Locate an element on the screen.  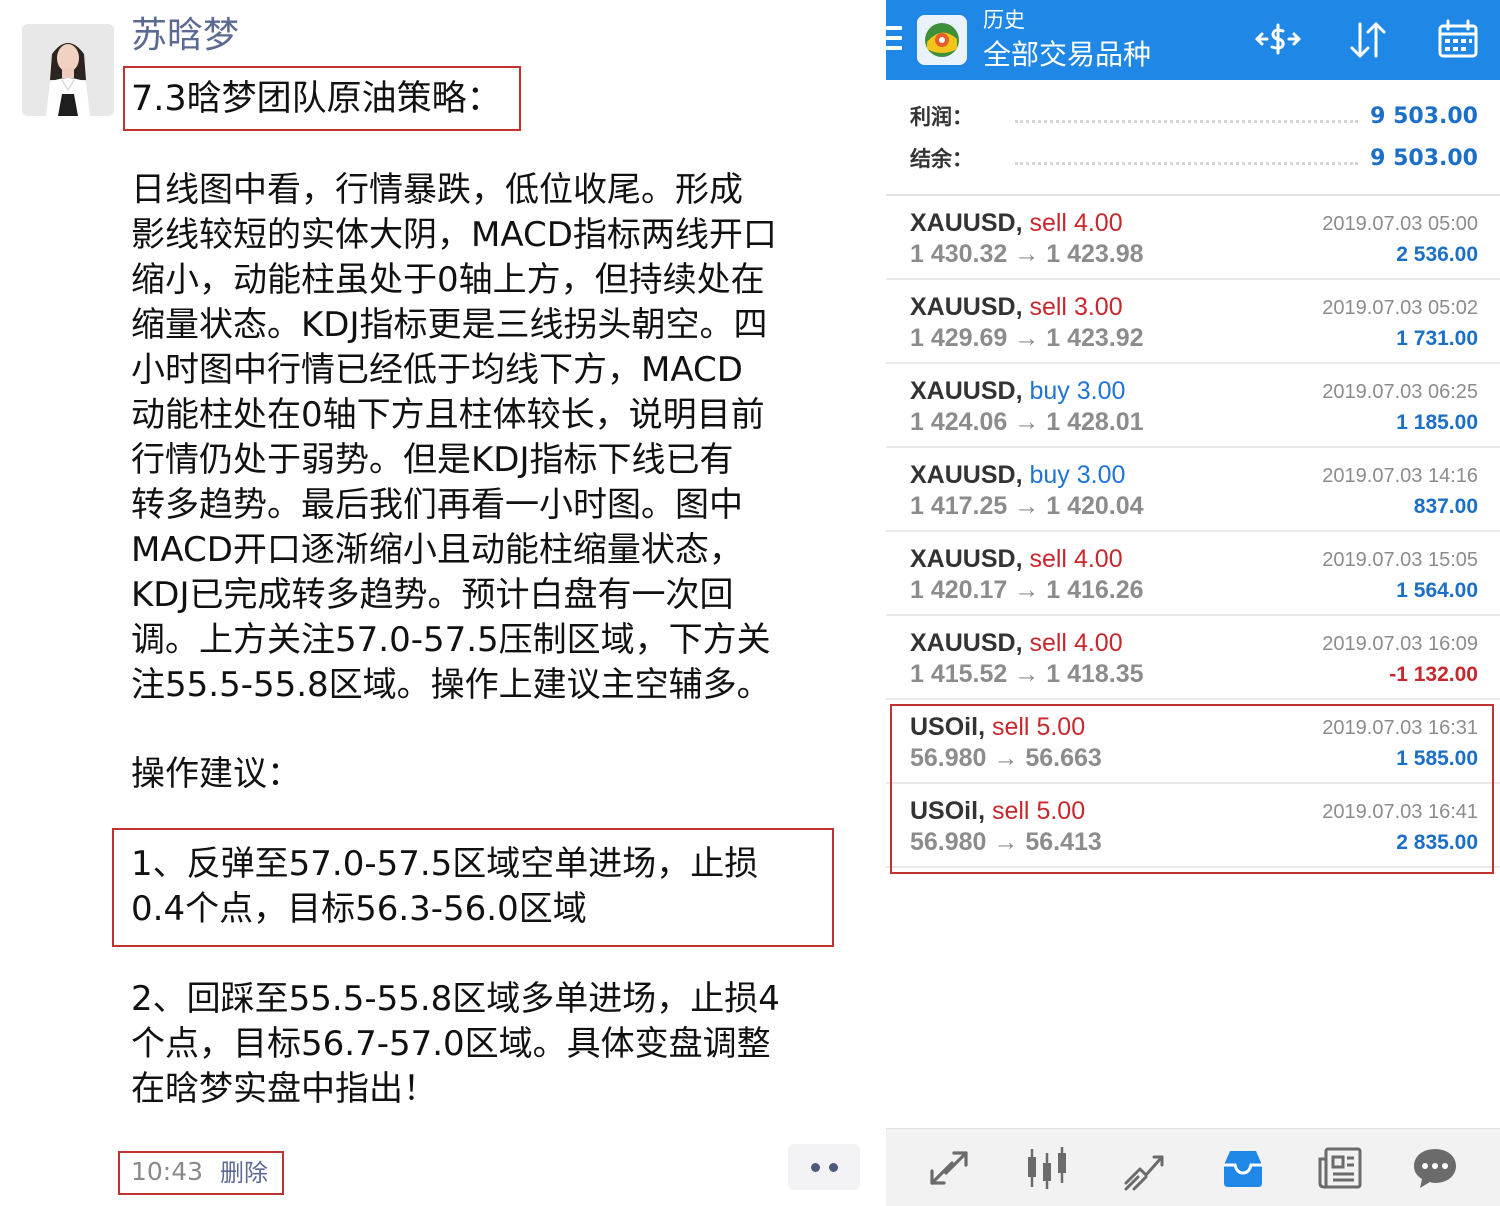
profit-value: 9 503.00 is located at coordinates (1424, 116).